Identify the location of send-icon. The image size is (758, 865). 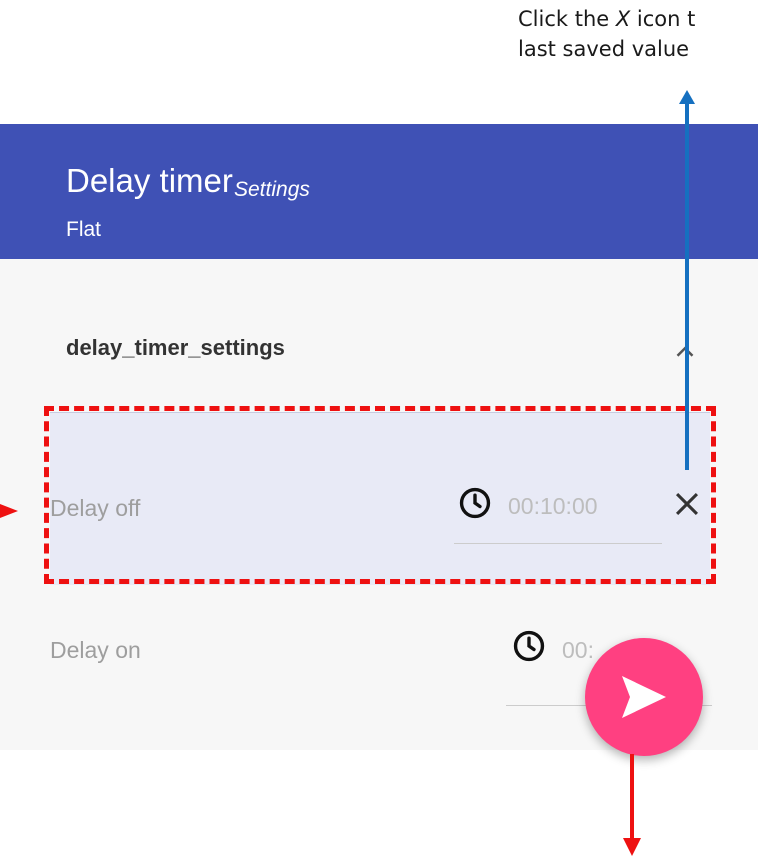
(644, 697).